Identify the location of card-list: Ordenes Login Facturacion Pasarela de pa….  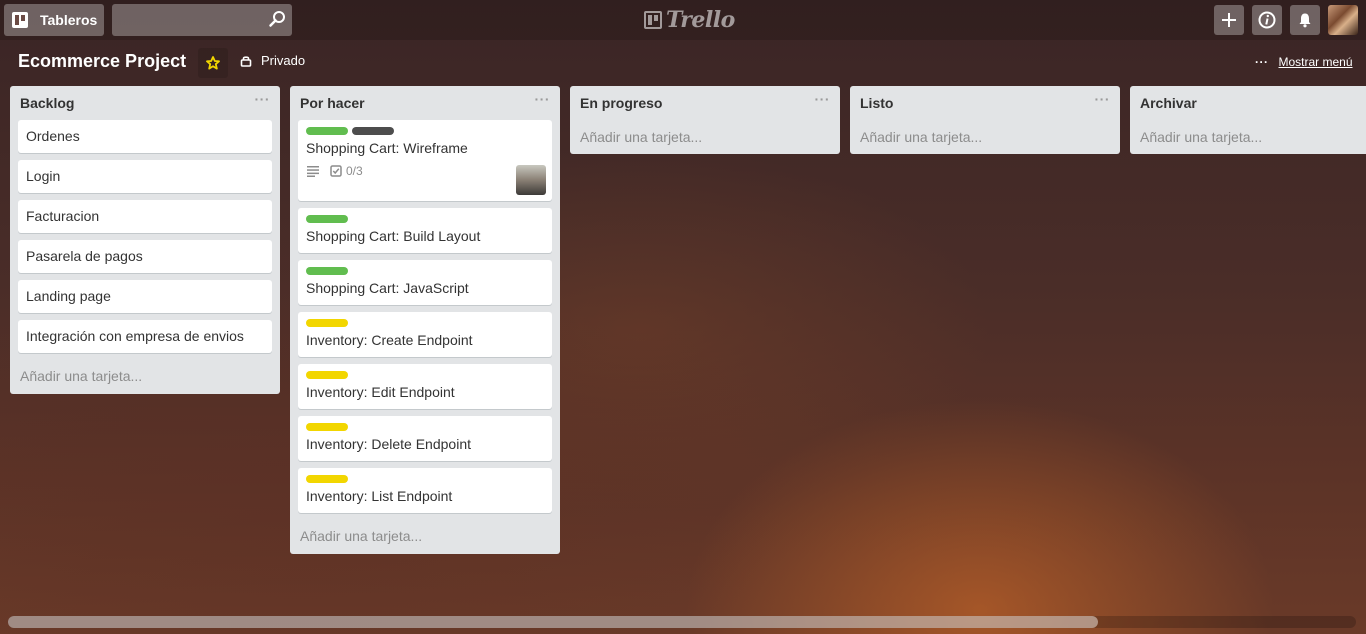
(145, 236).